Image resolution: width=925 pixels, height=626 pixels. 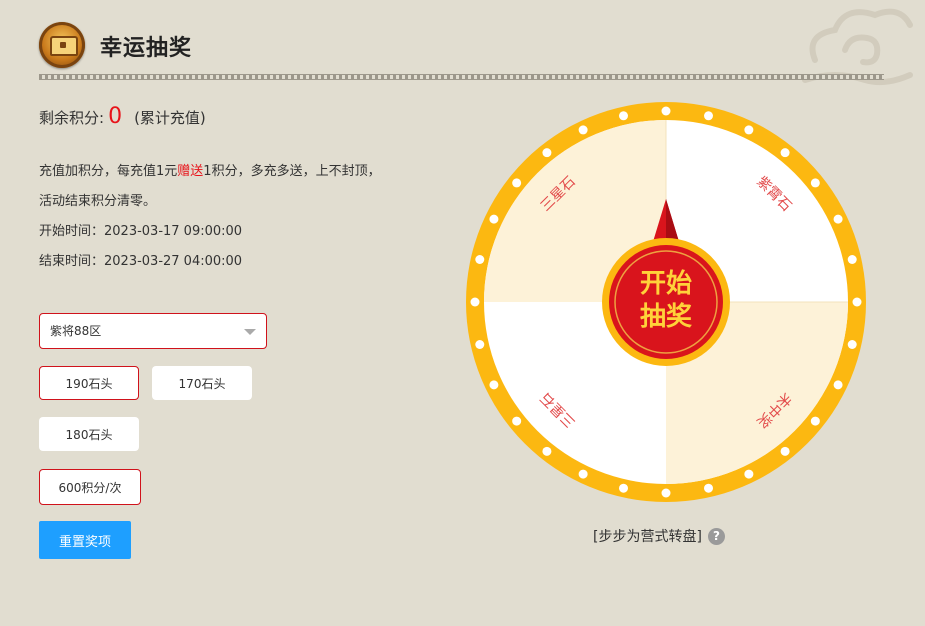 I want to click on points-row: 剩余积分: 0 (累计充值), so click(x=122, y=116).